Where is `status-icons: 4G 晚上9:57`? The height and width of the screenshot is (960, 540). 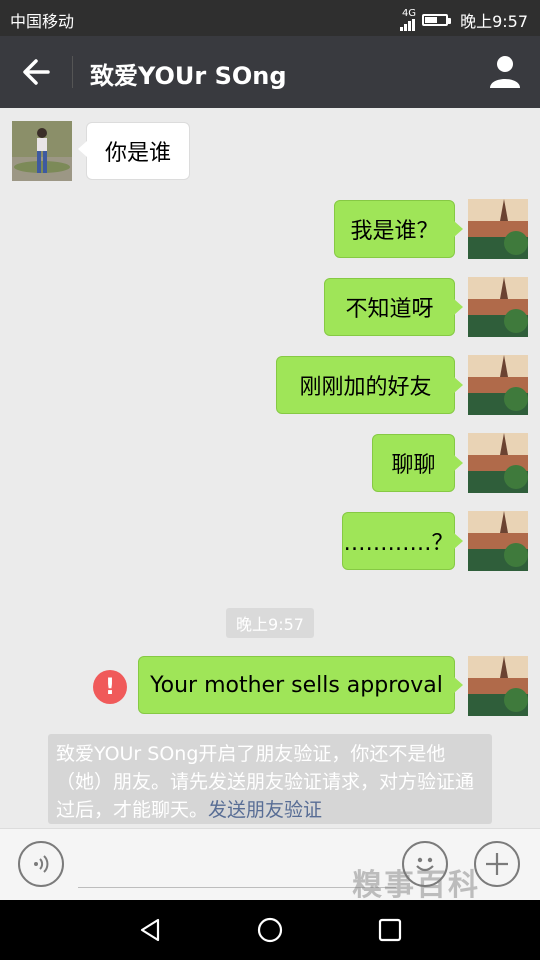
status-icons: 4G 晚上9:57 is located at coordinates (464, 20).